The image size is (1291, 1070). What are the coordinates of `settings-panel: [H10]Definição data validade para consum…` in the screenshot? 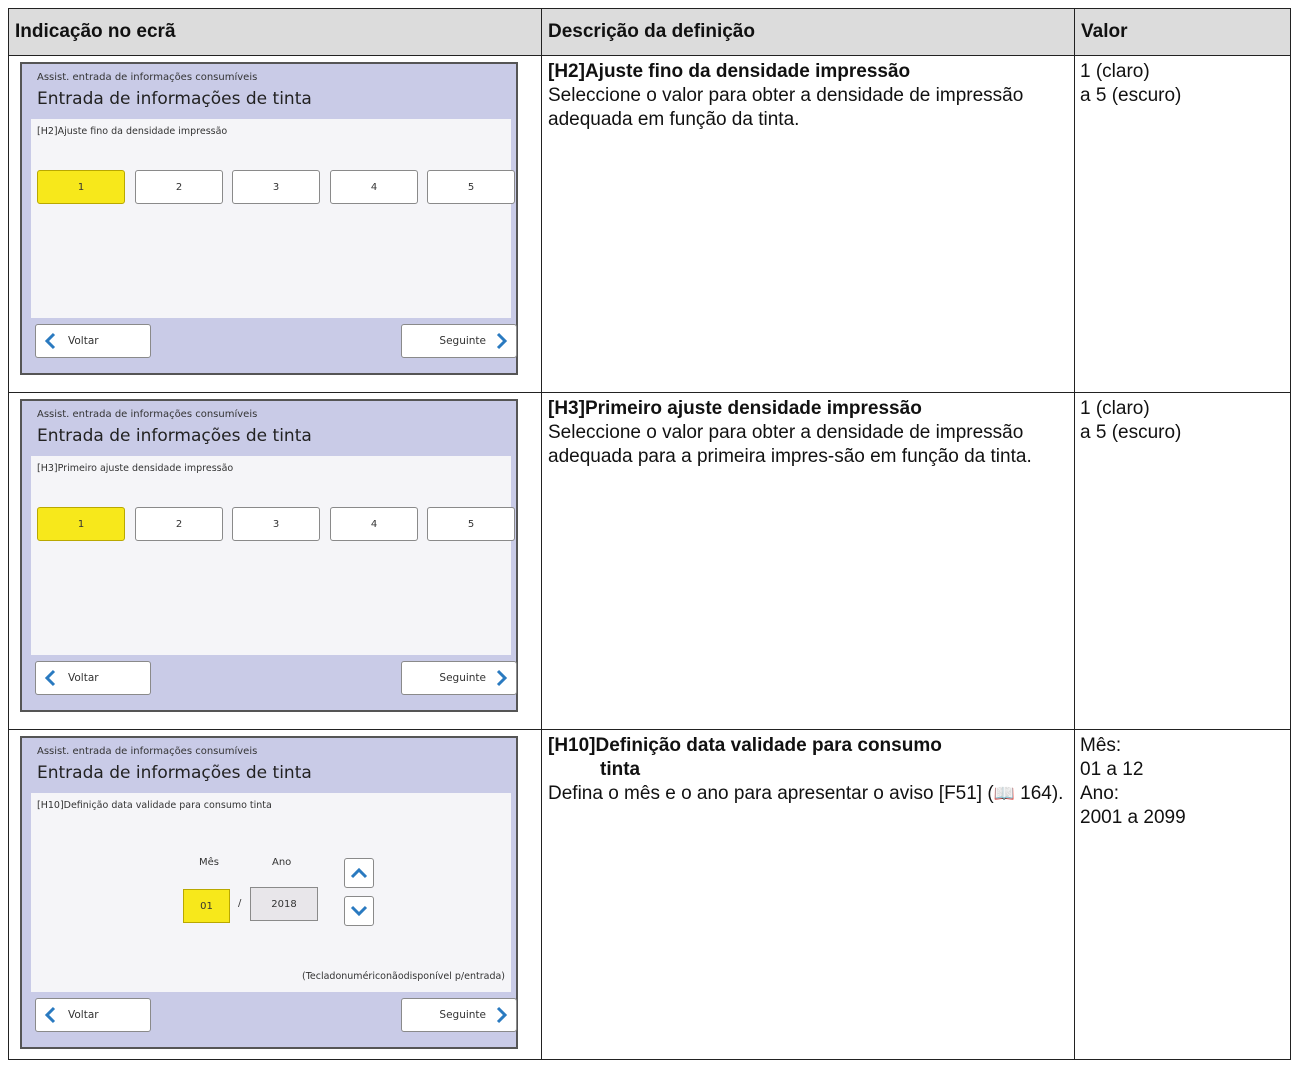 It's located at (271, 892).